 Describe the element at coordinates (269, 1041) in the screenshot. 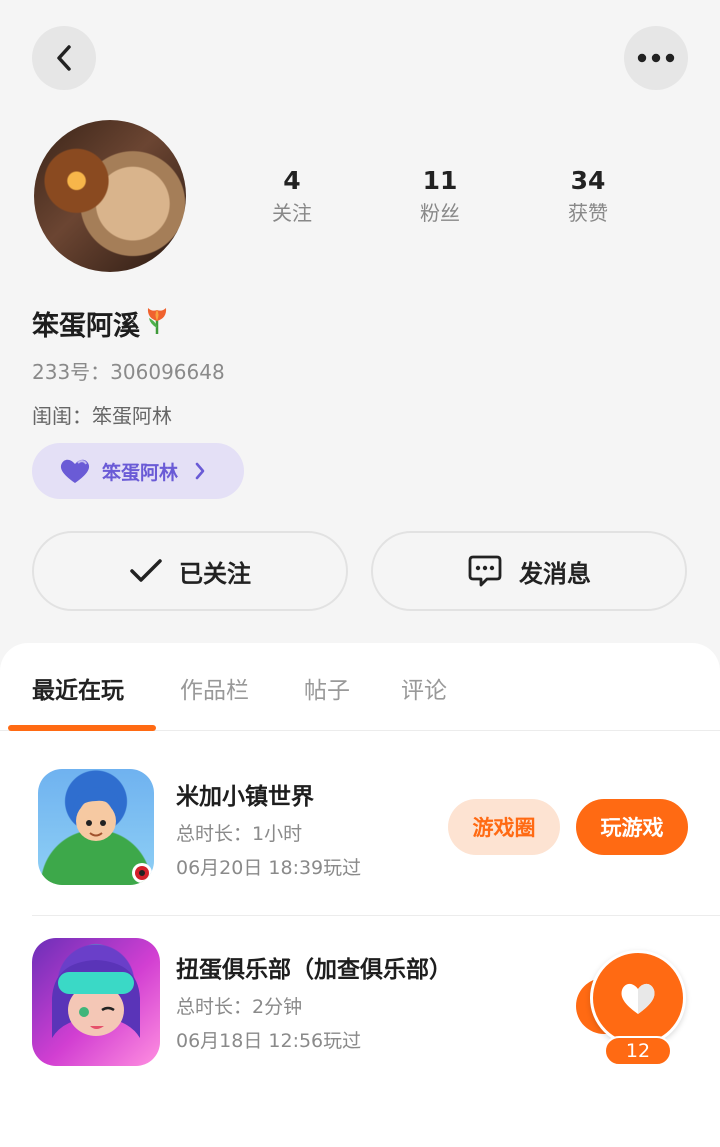

I see `game-last-played: 06月18日 12:56玩过` at that location.